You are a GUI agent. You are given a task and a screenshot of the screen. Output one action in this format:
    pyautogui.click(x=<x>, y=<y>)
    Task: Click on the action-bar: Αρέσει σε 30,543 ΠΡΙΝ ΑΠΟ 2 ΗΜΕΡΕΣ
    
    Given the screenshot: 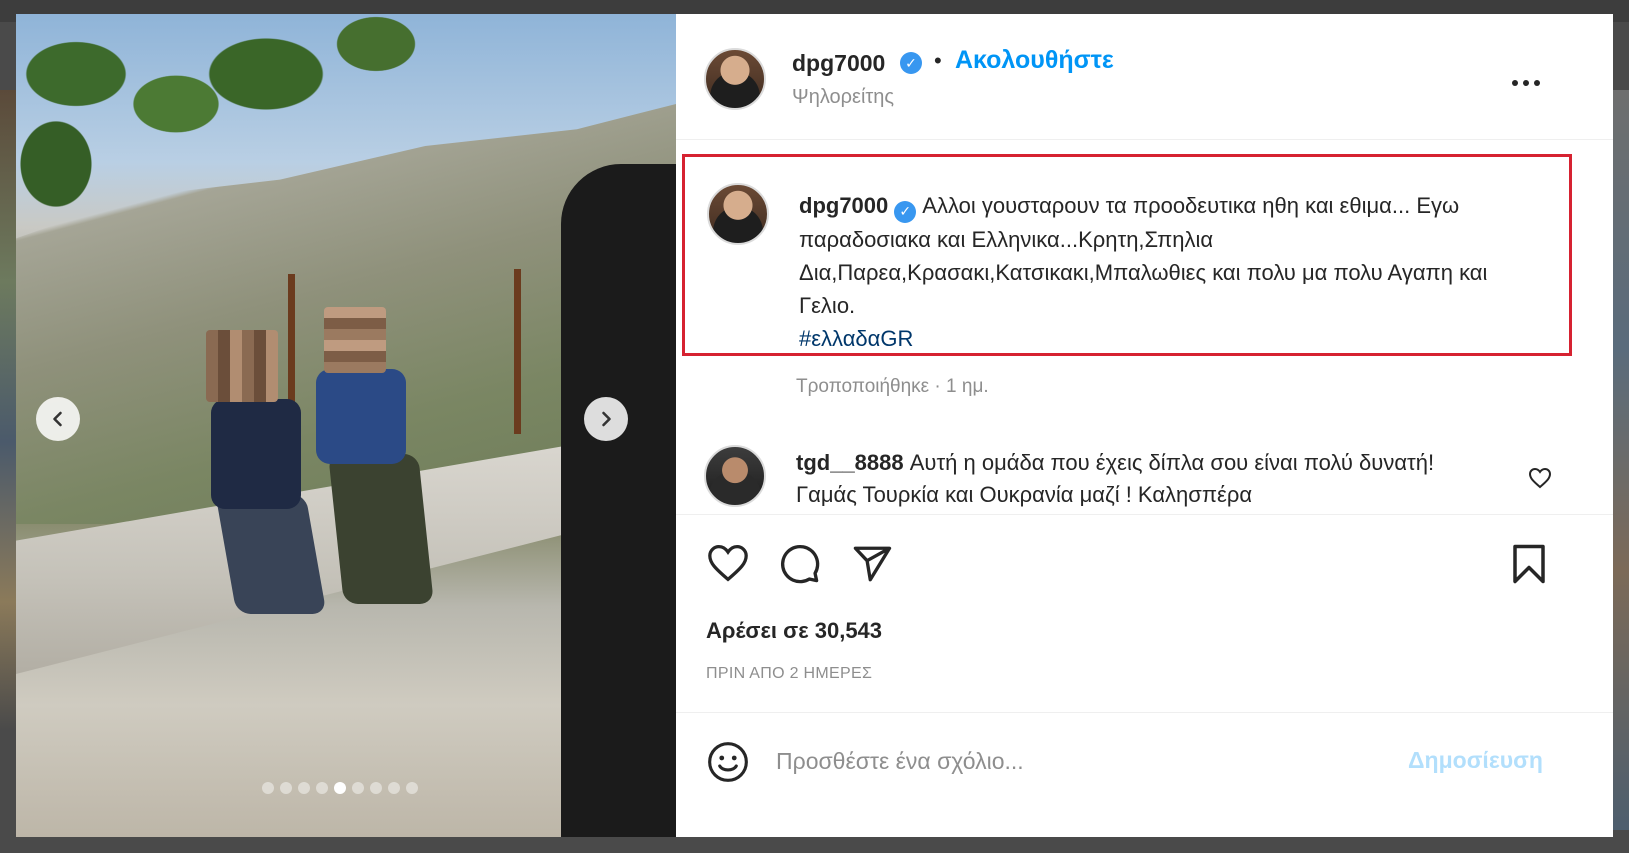 What is the action you would take?
    pyautogui.click(x=1144, y=614)
    